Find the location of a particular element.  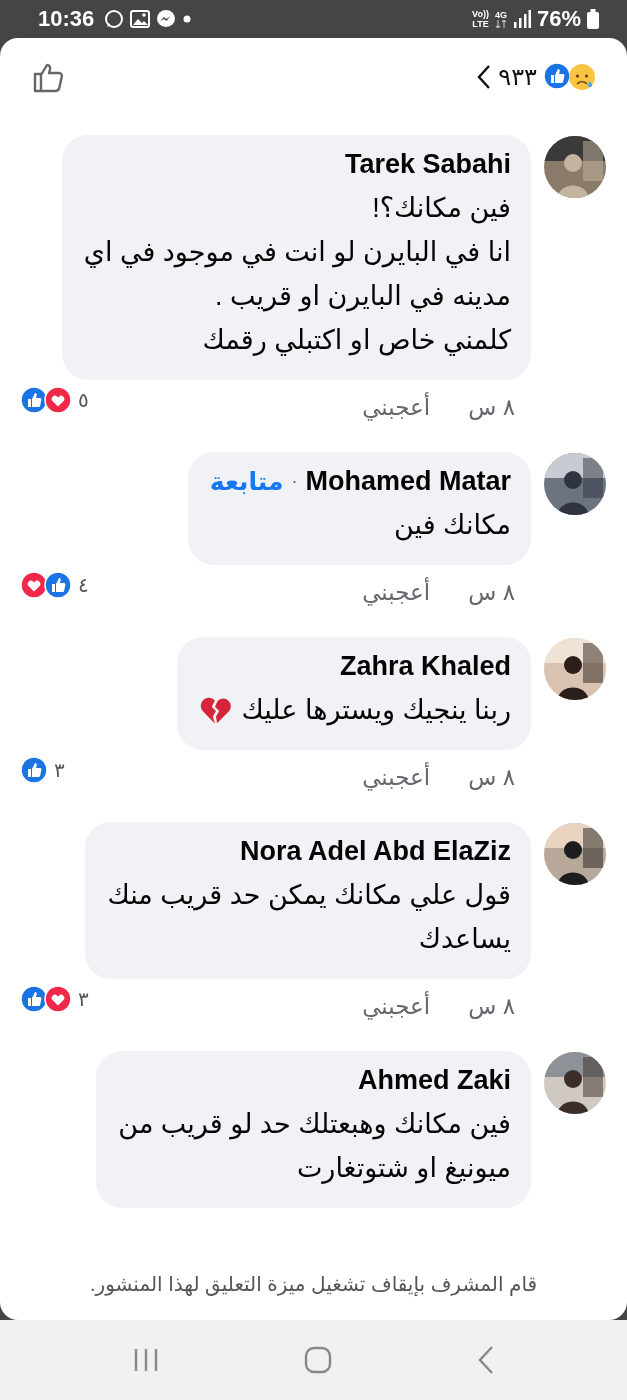

data-arrows-icon is located at coordinates (500, 24).